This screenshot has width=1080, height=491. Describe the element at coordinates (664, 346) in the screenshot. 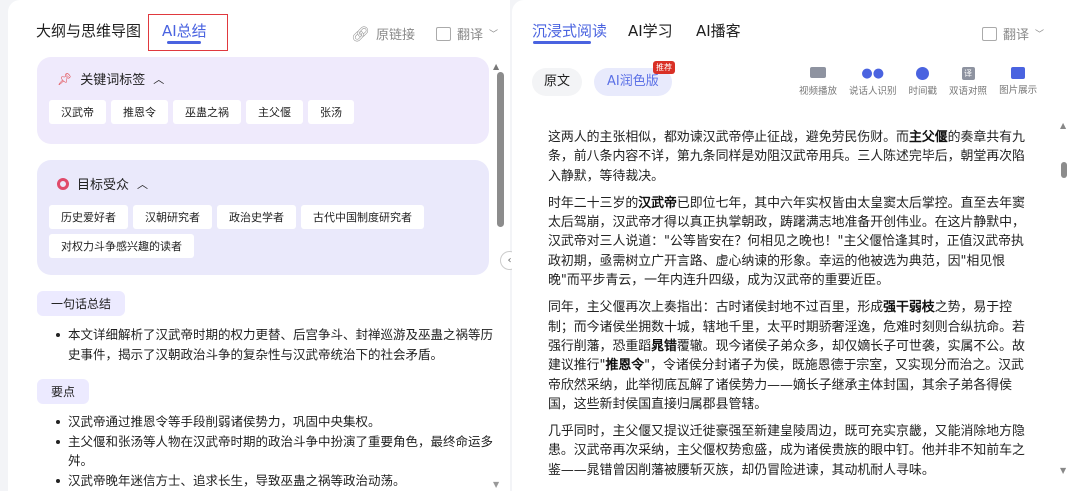

I see `bold-keyword: 晁错` at that location.